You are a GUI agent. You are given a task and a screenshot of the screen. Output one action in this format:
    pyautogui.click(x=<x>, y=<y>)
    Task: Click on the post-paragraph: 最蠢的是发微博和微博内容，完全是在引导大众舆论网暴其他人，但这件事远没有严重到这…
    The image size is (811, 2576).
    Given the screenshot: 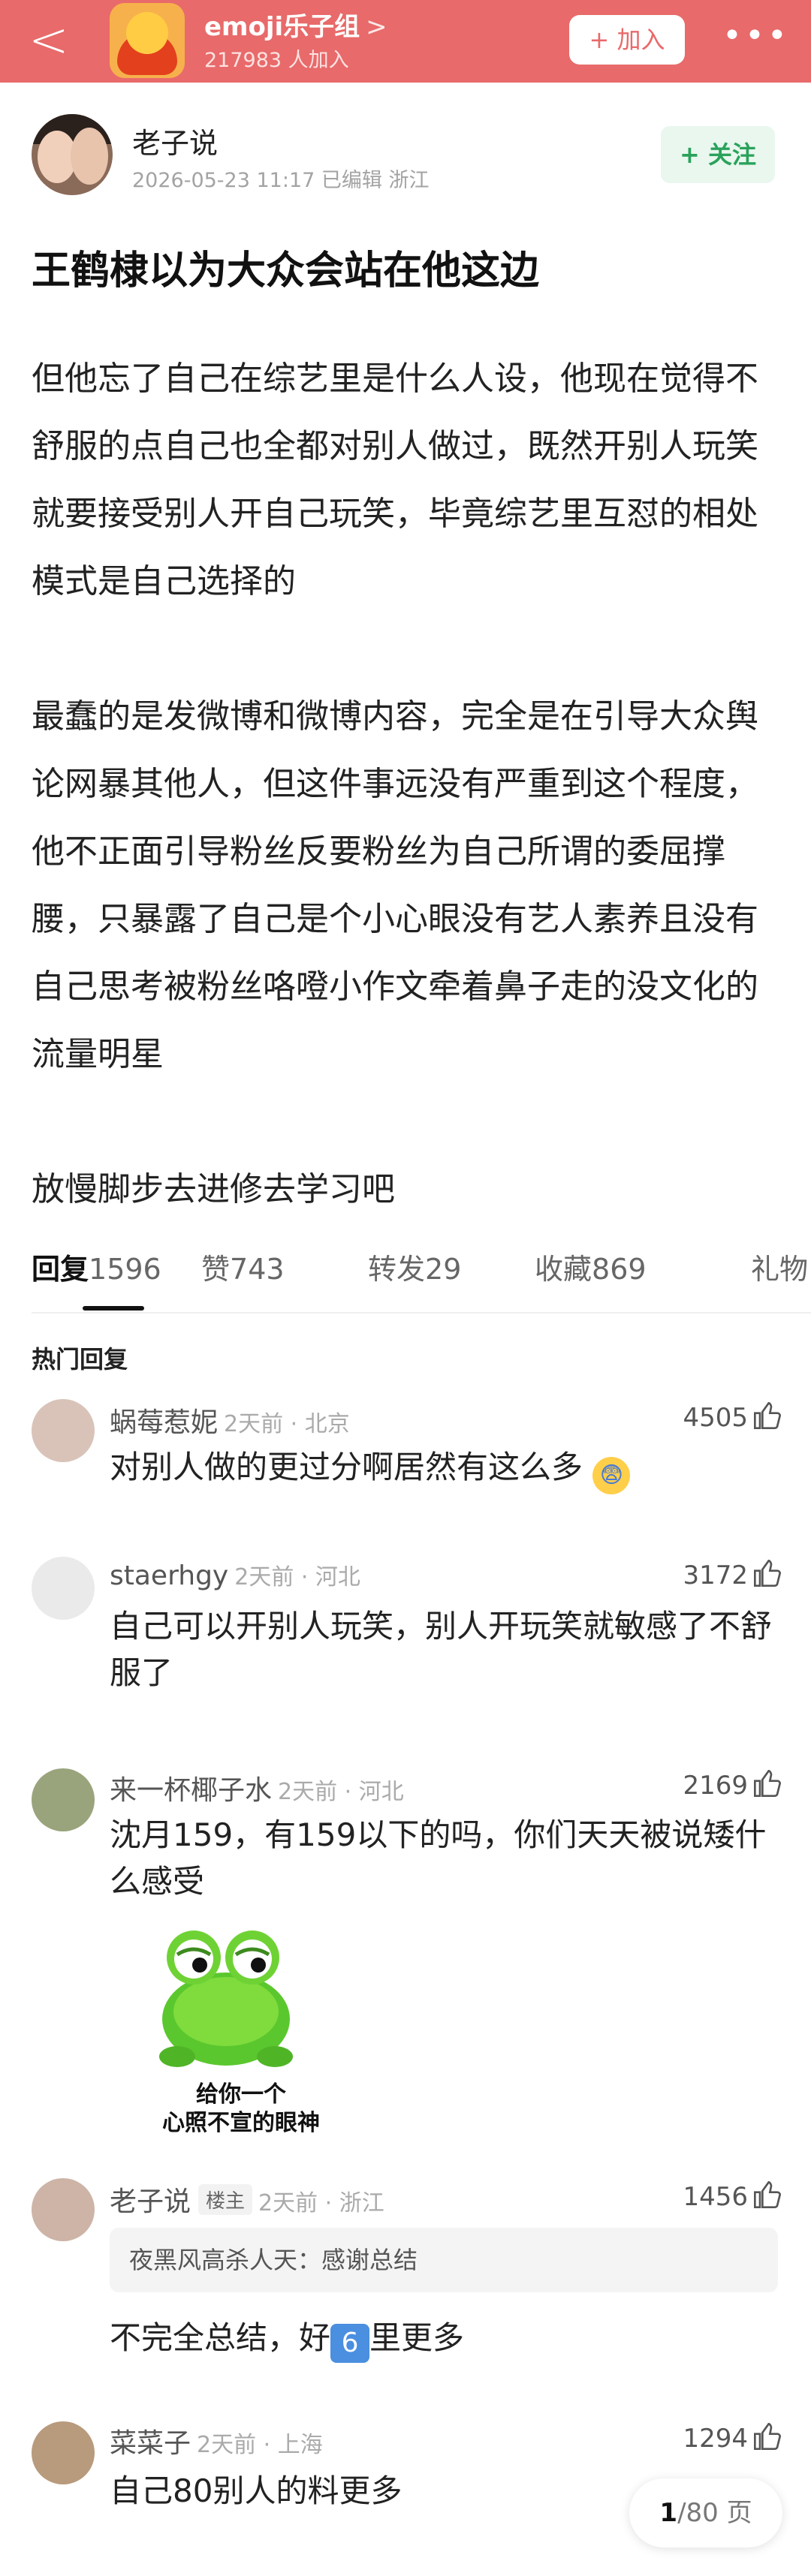 What is the action you would take?
    pyautogui.click(x=395, y=885)
    